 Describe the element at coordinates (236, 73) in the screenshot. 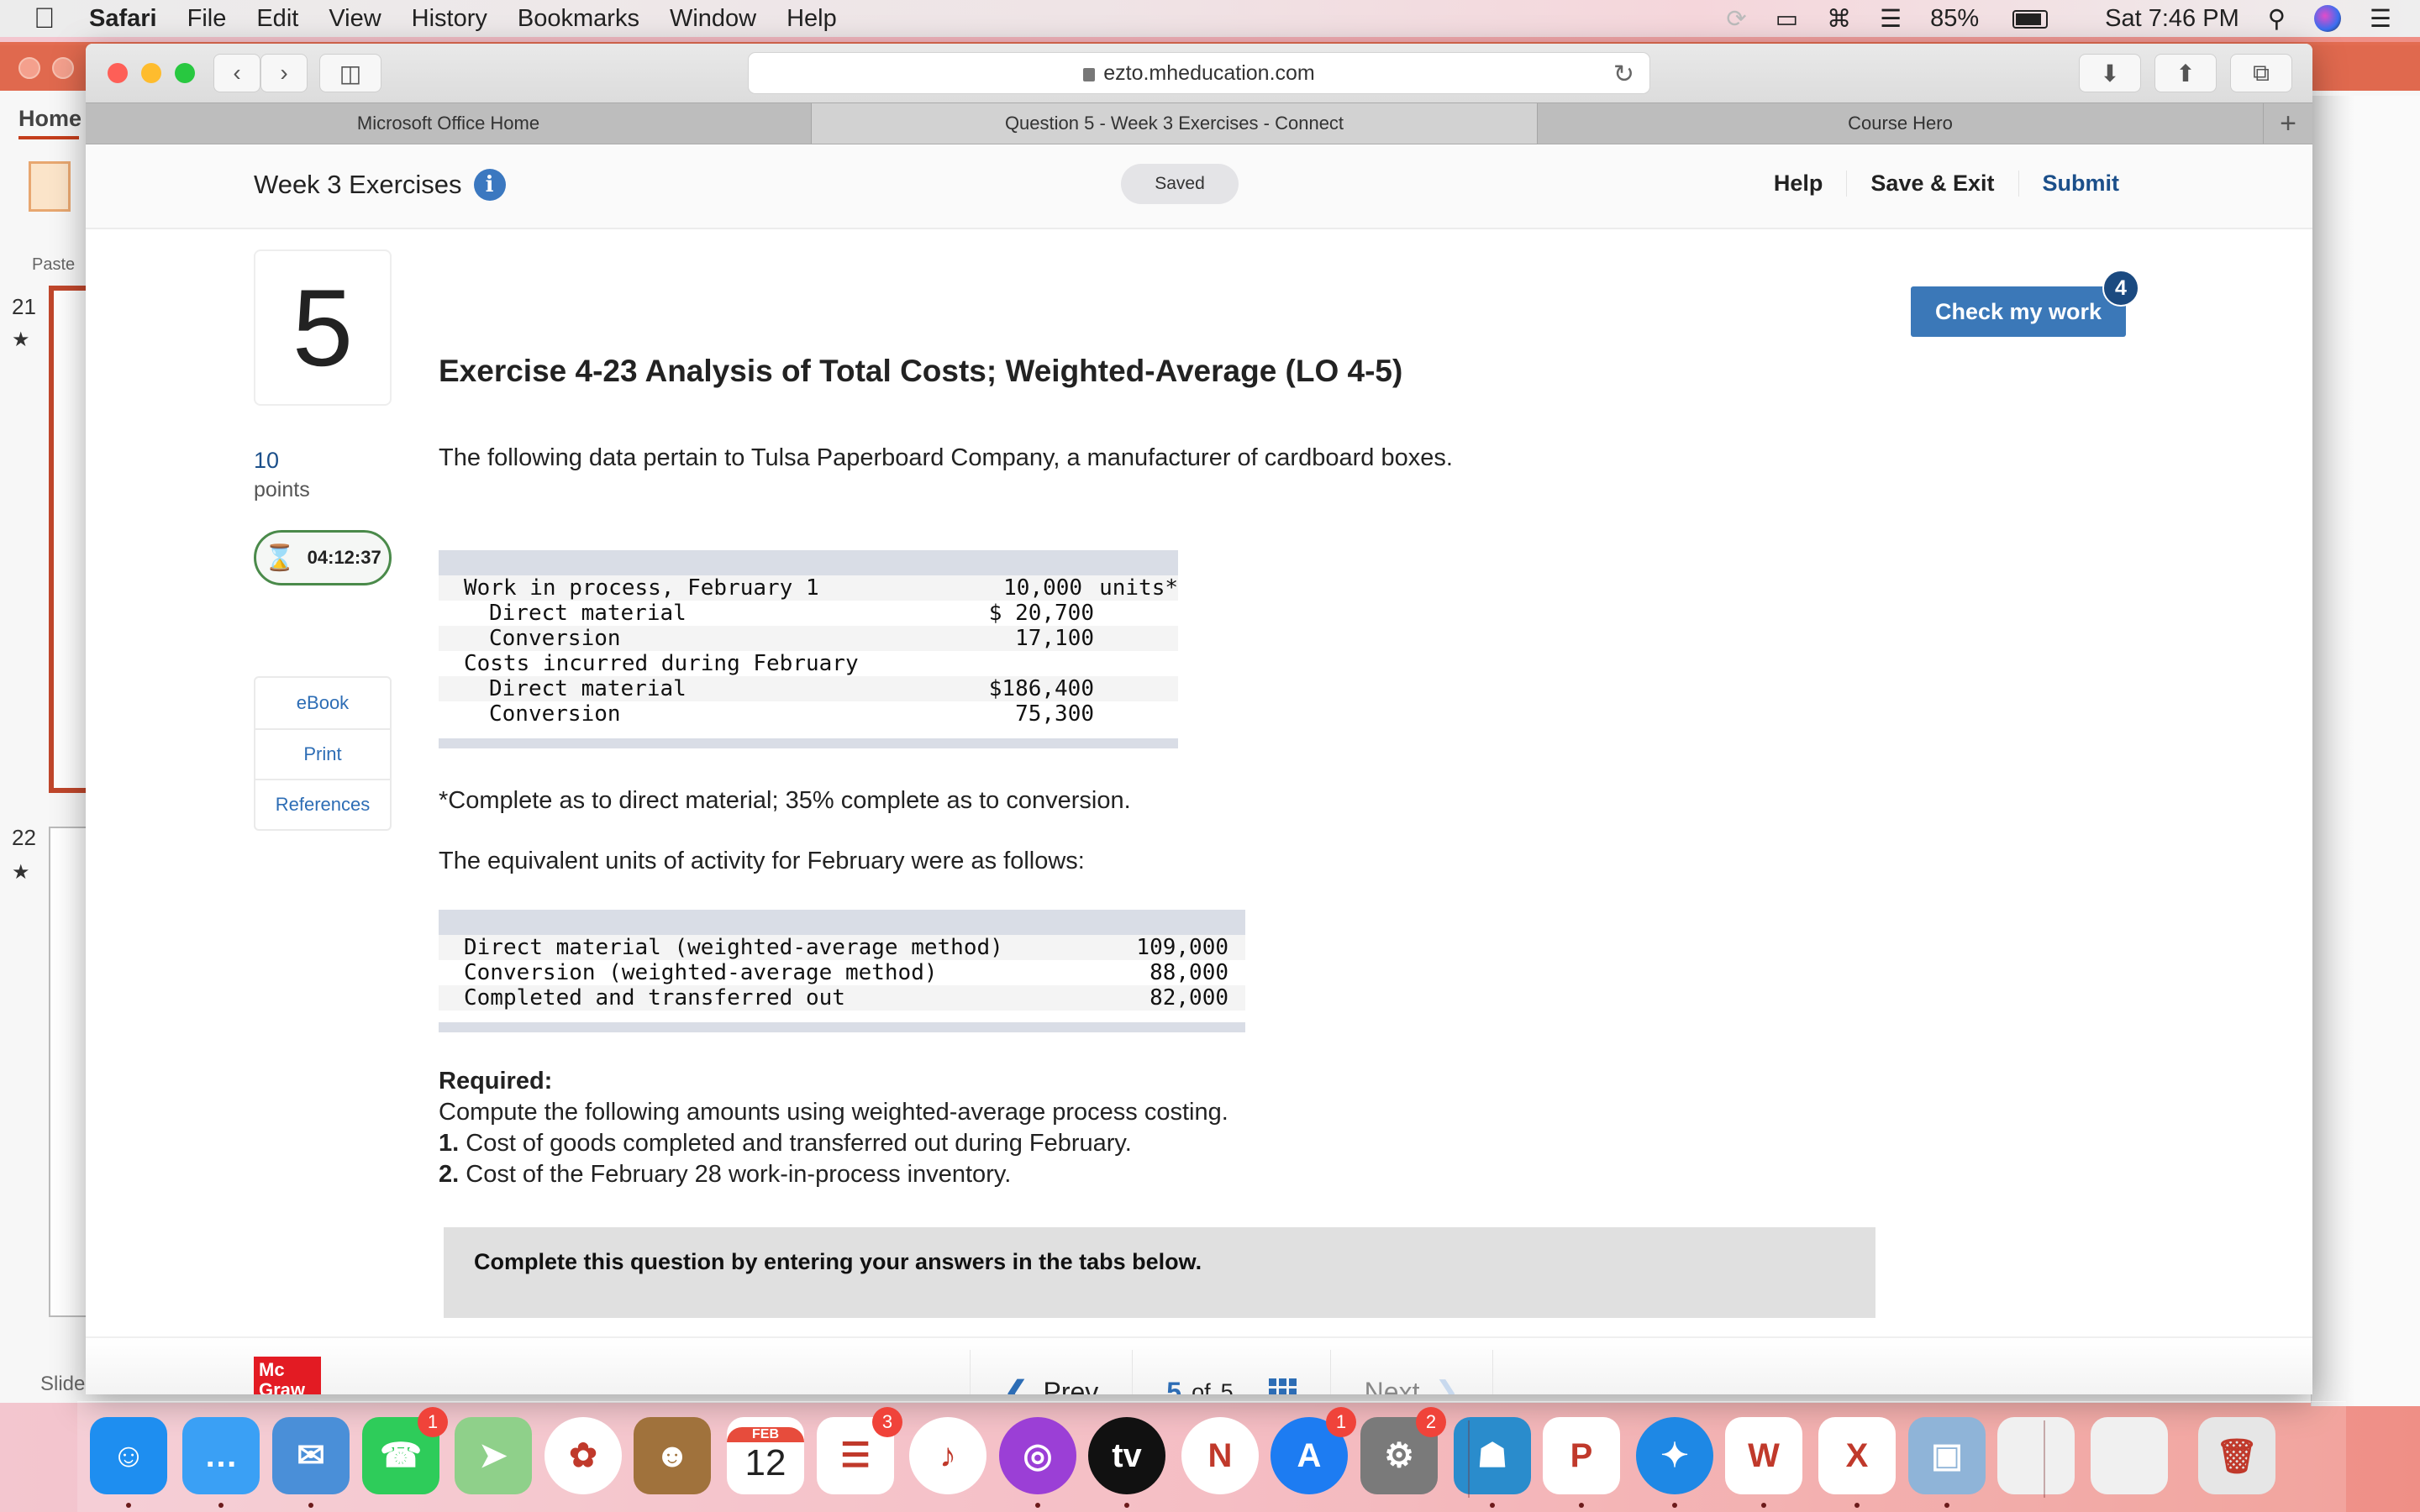

I see `back-button: ‹` at that location.